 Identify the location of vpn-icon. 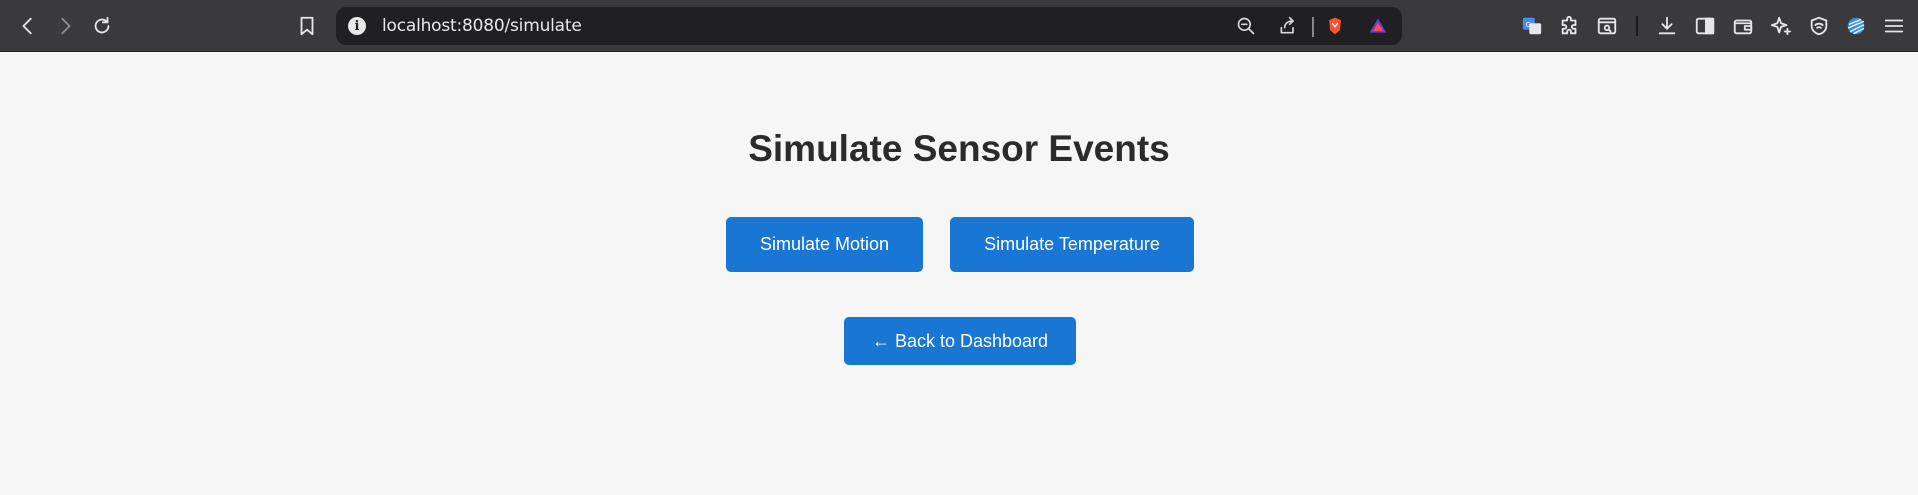
(1819, 26).